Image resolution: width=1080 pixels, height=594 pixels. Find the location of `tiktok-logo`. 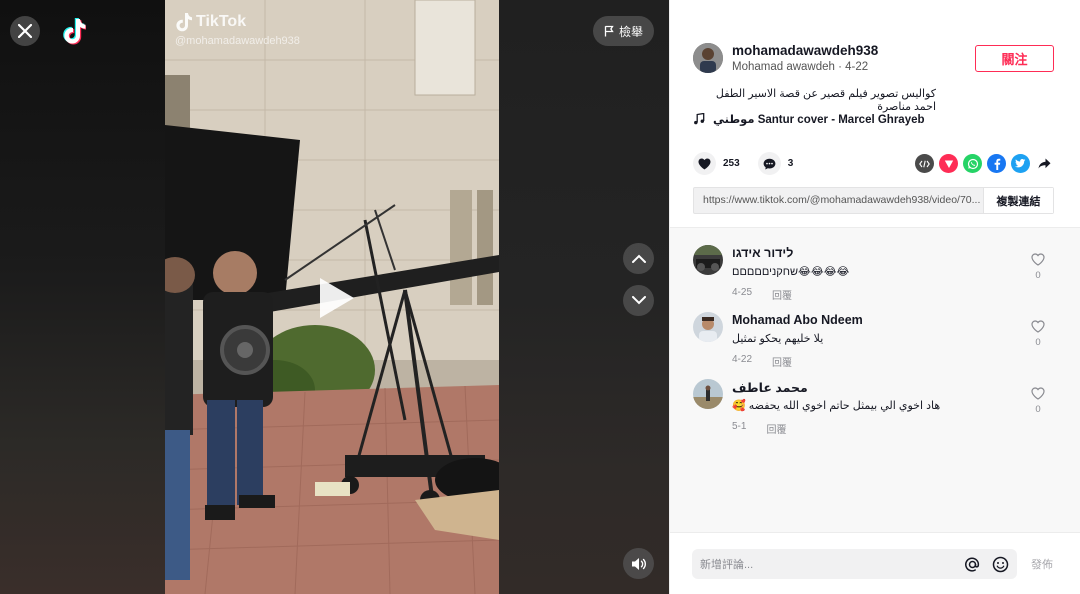

tiktok-logo is located at coordinates (74, 31).